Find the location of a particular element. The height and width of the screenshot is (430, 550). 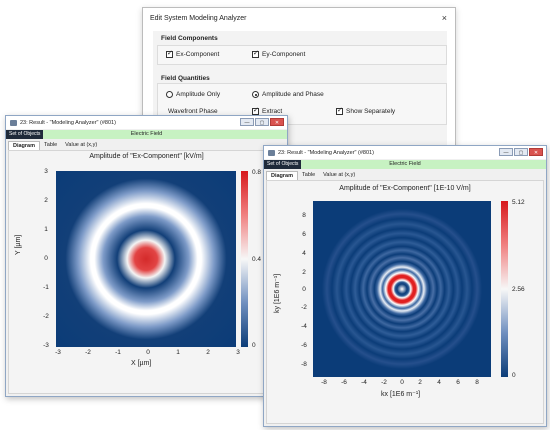

y-tick: -6 is located at coordinates (304, 345).